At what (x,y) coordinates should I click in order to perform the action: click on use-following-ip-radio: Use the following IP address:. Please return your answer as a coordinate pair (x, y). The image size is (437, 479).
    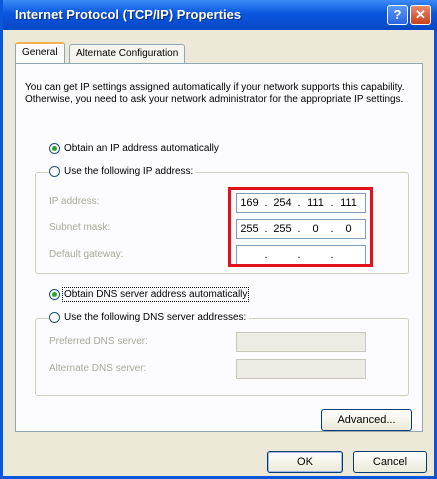
    Looking at the image, I should click on (123, 171).